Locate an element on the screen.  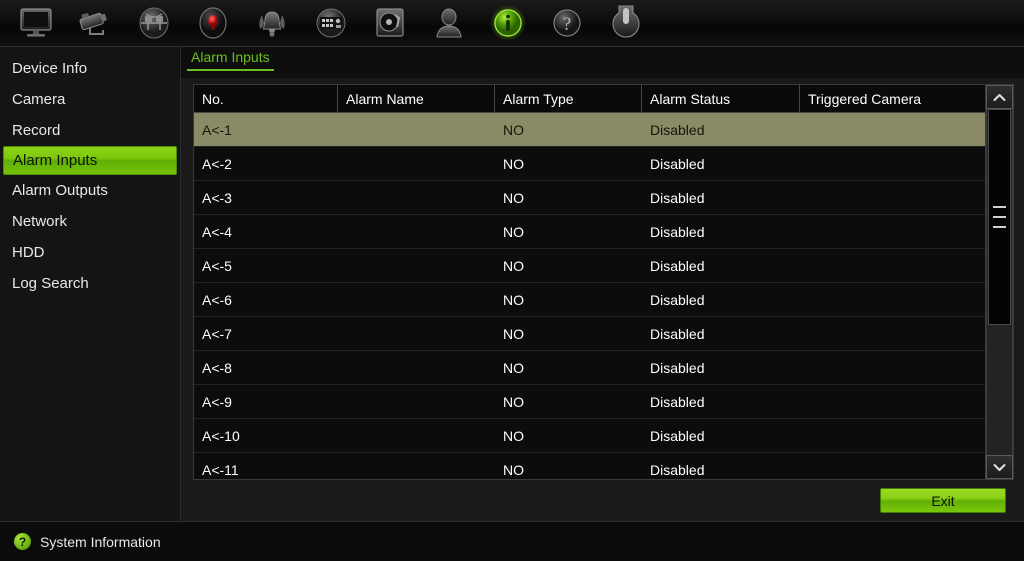
tab-alarm-inputs: Alarm Inputs is located at coordinates (230, 59).